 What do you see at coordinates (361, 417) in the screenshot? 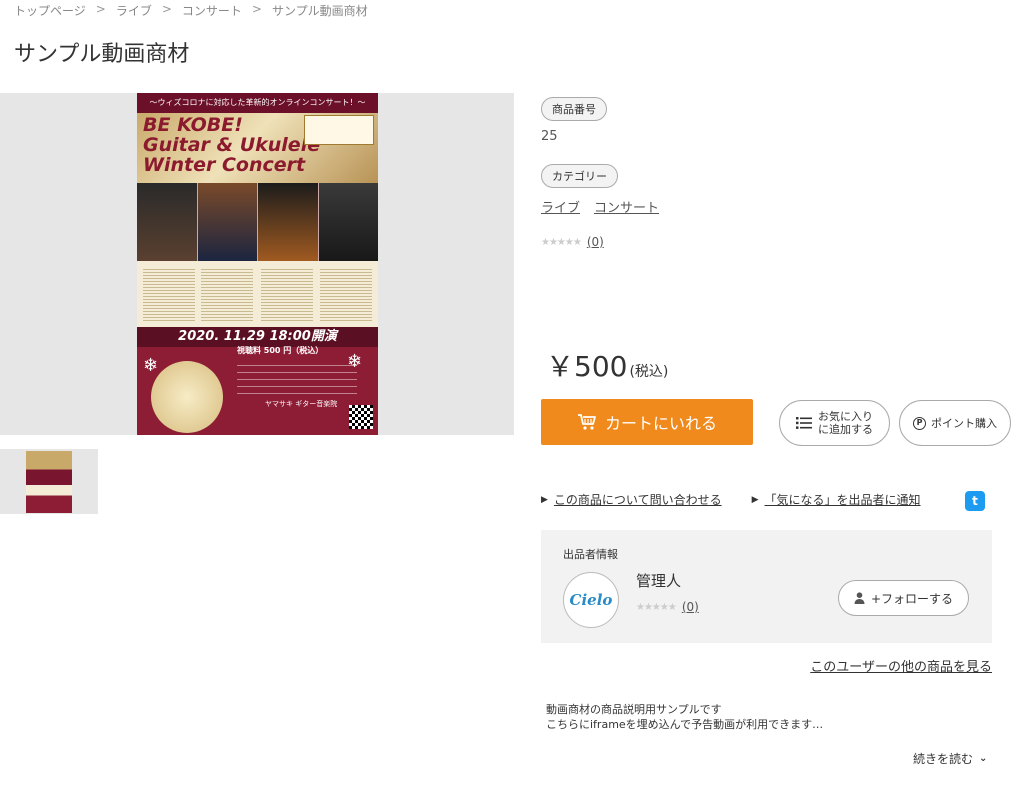
I see `poster-qr-code` at bounding box center [361, 417].